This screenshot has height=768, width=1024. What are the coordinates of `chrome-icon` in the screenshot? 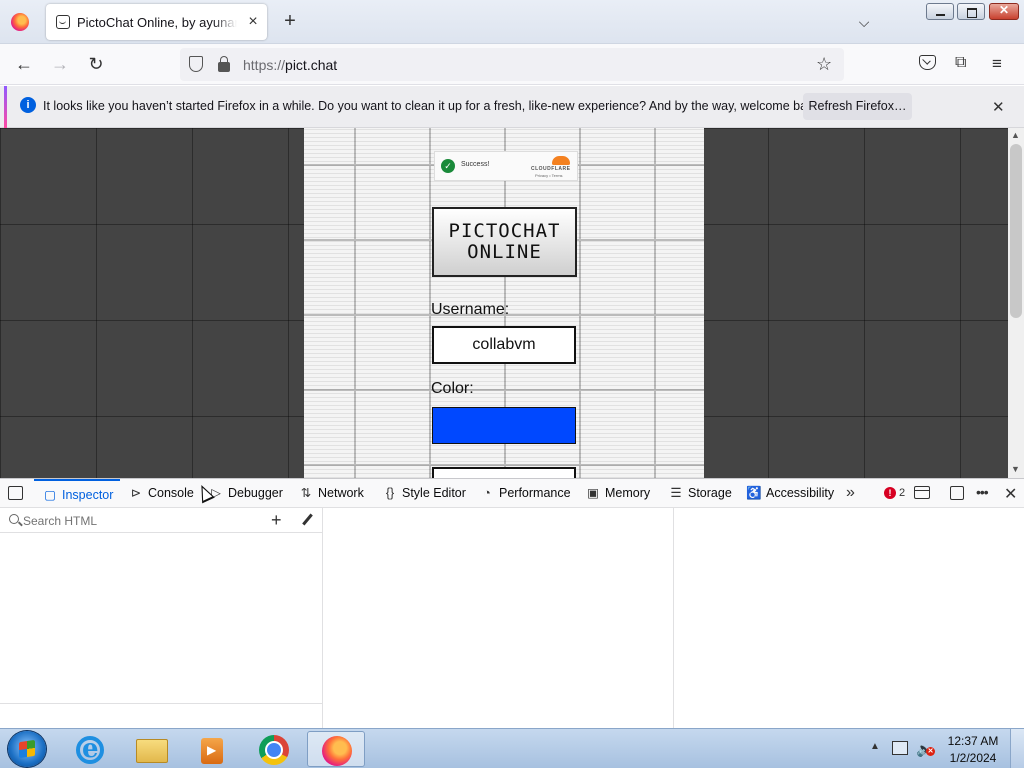 It's located at (274, 750).